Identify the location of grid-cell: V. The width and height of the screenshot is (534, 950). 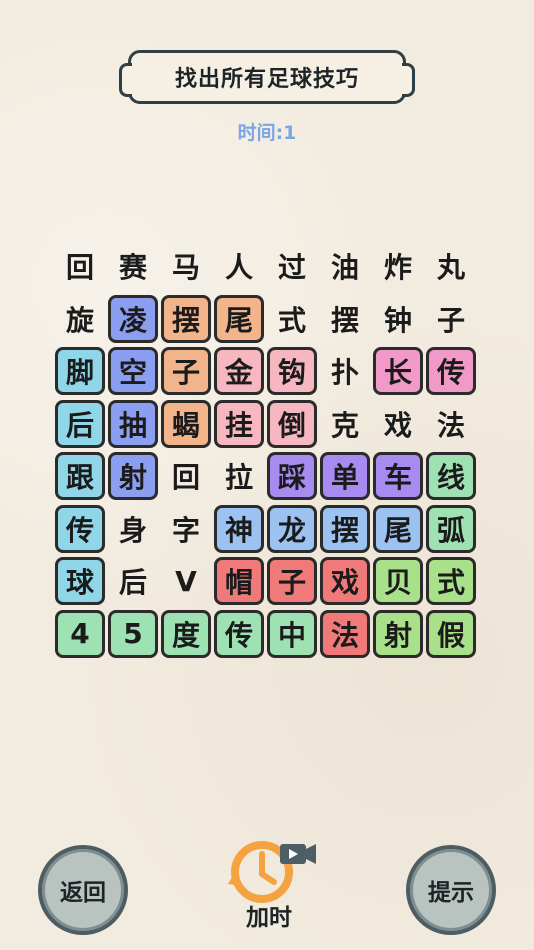
(186, 581).